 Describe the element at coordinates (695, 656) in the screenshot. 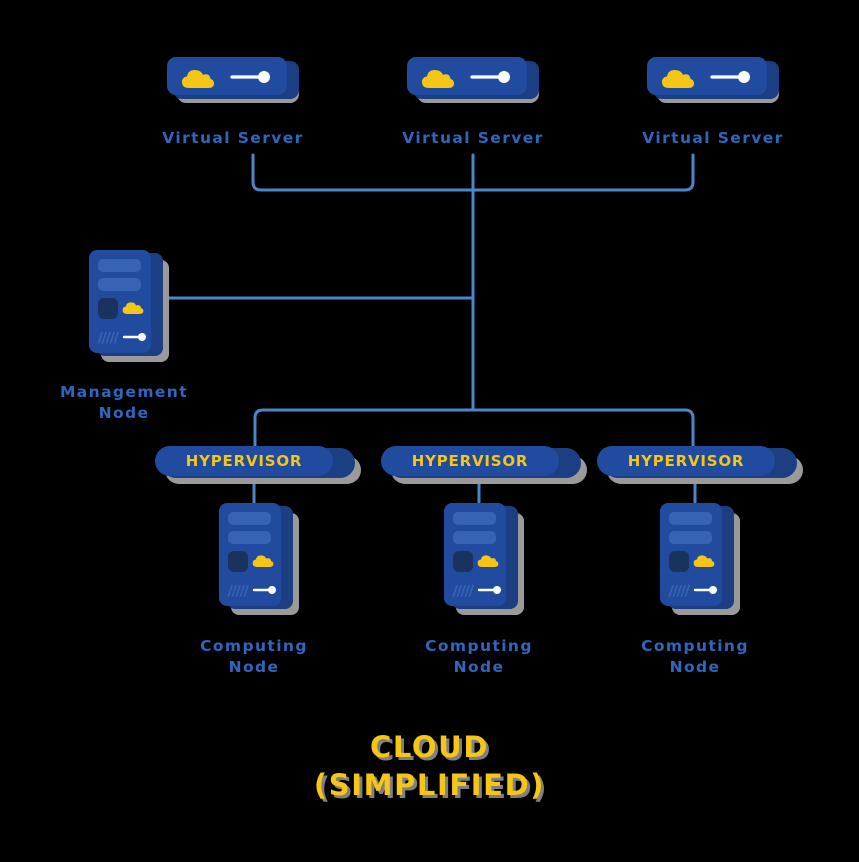

I see `computing-node-3-label: Computing Node` at that location.